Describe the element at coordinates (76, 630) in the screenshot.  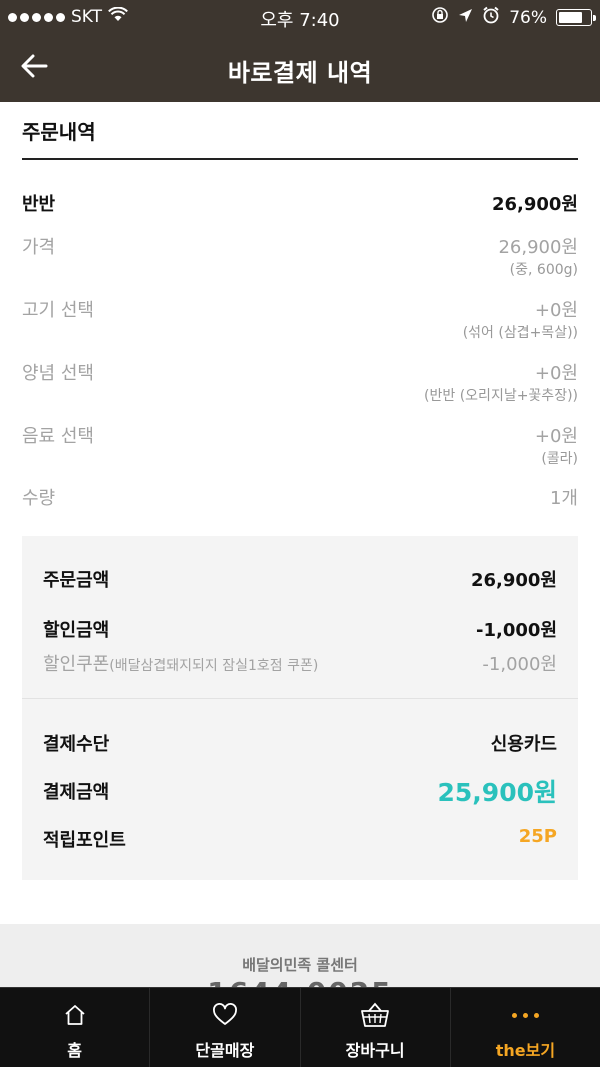
I see `discount-label: 할인금액` at that location.